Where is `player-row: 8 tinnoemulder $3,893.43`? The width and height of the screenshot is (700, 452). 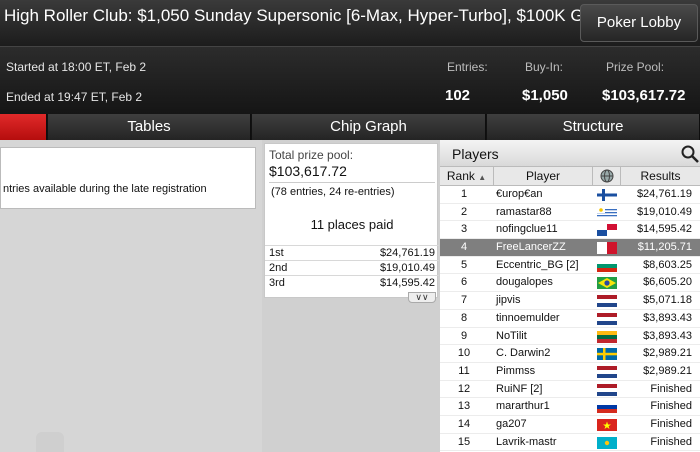
player-row: 8 tinnoemulder $3,893.43 is located at coordinates (570, 319).